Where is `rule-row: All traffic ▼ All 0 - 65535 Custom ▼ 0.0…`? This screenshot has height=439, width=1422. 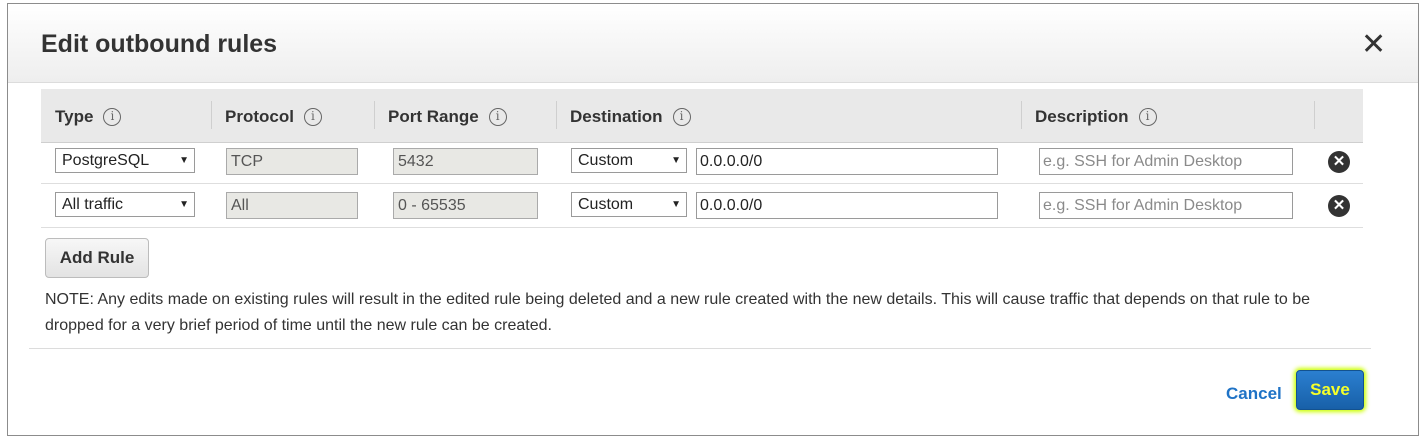 rule-row: All traffic ▼ All 0 - 65535 Custom ▼ 0.0… is located at coordinates (702, 205).